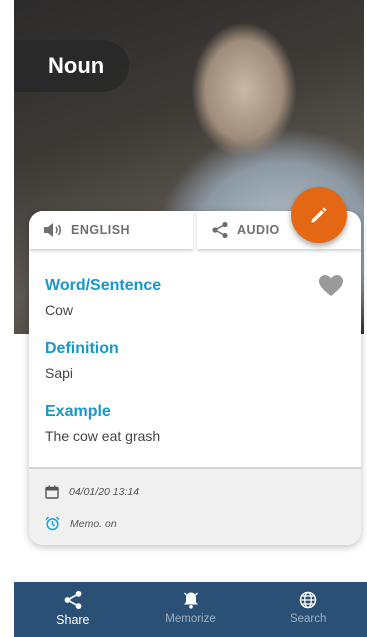 Image resolution: width=367 pixels, height=637 pixels. Describe the element at coordinates (190, 600) in the screenshot. I see `bell-icon` at that location.